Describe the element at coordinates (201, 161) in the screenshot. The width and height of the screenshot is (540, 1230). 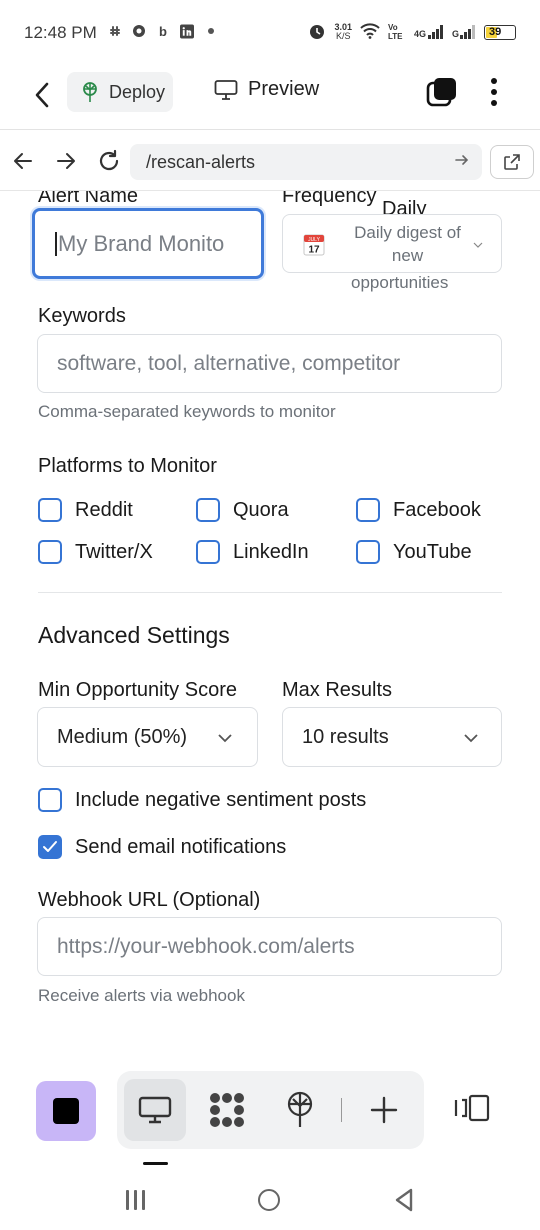
I see `url-text: /rescan-alerts` at that location.